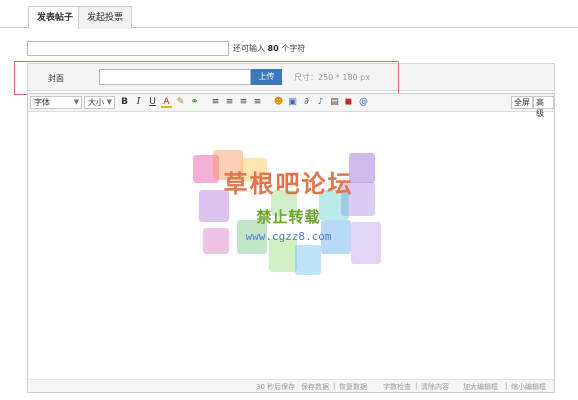 Image resolution: width=578 pixels, height=400 pixels. Describe the element at coordinates (332, 77) in the screenshot. I see `cover-size-hint: 尺寸：250 * 180 px` at that location.